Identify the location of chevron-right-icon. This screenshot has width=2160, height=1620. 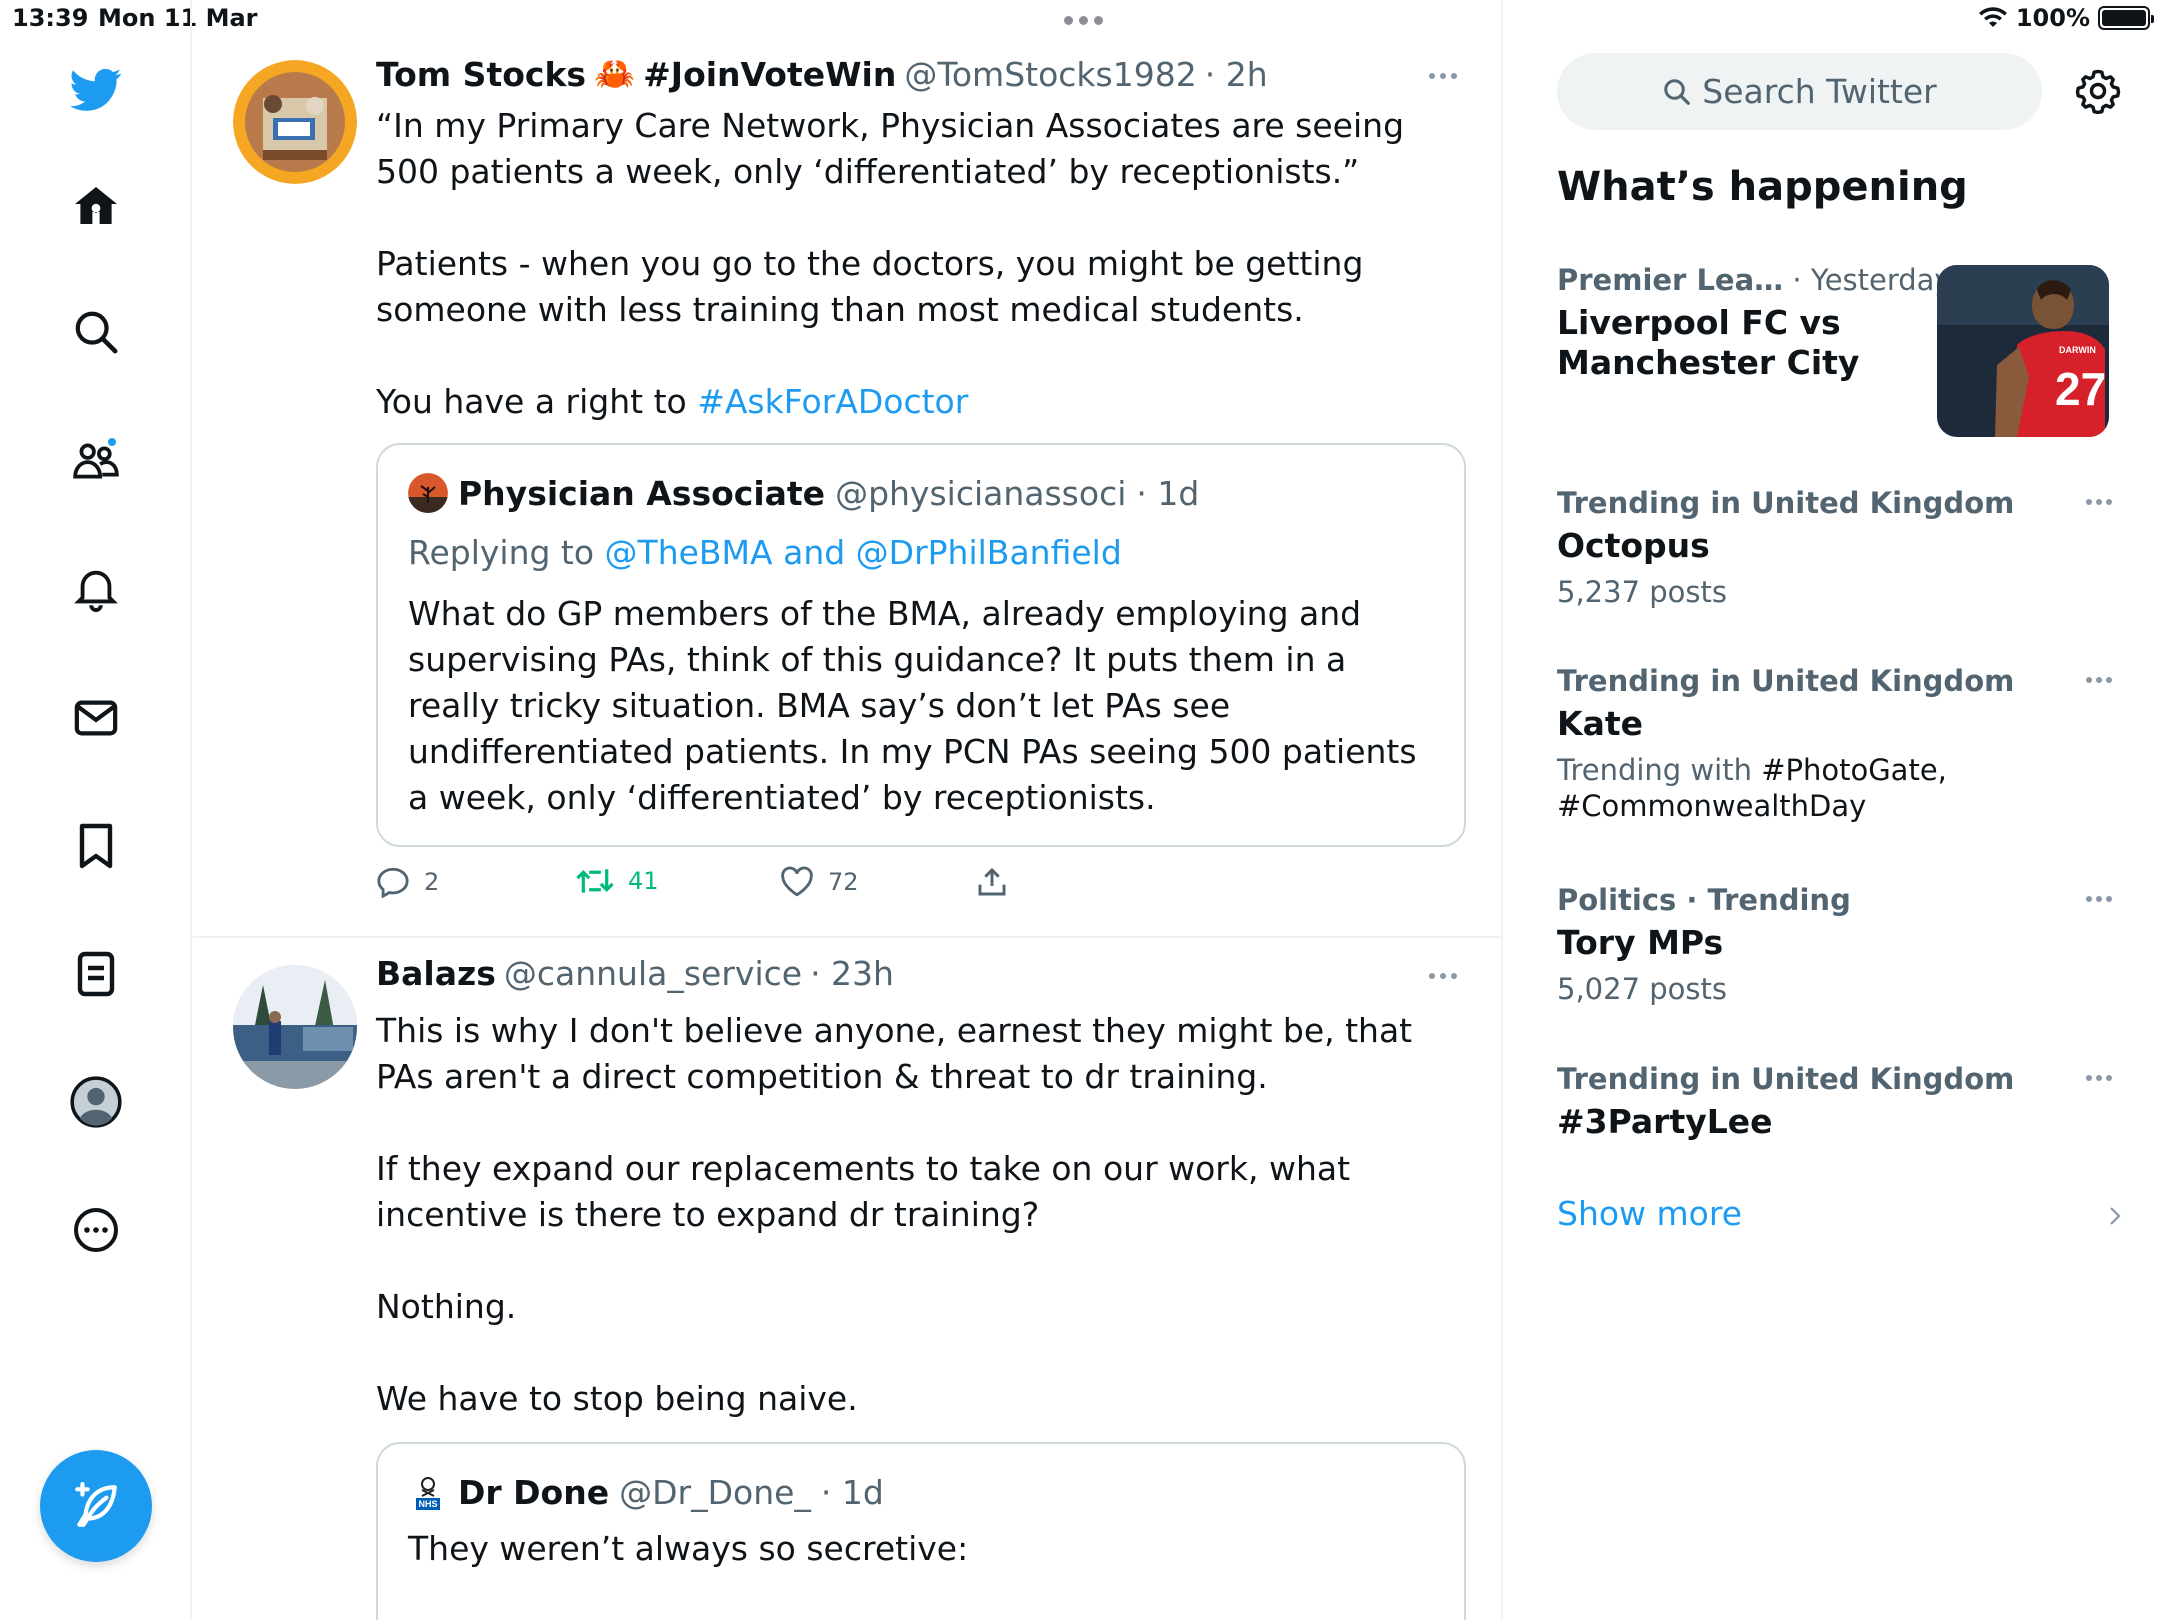
(2115, 1216).